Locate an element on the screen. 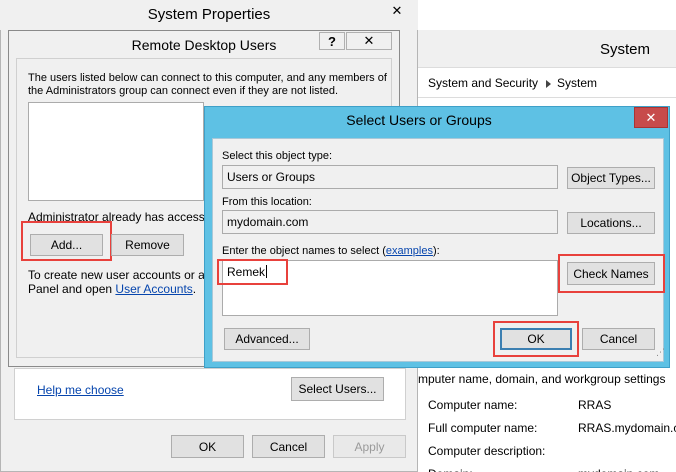  breadcrumb-item-system: System is located at coordinates (577, 83).